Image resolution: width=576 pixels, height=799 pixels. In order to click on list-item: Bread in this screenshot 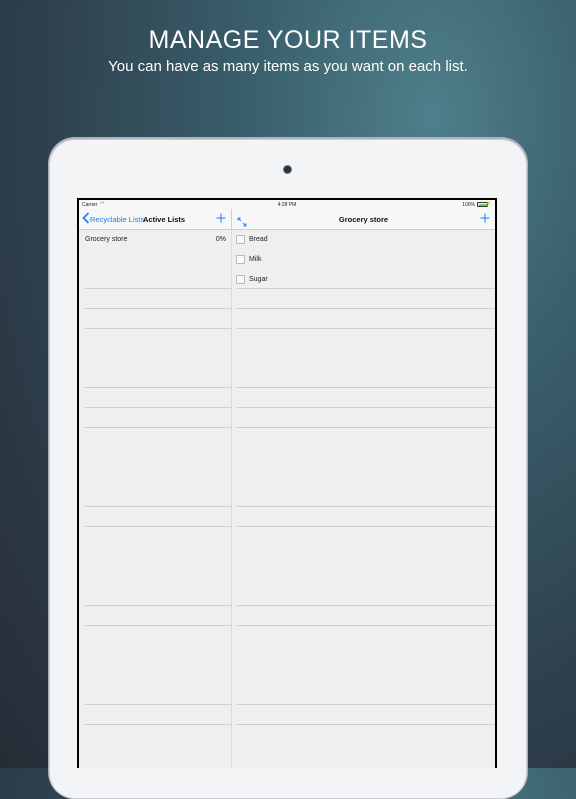, I will do `click(363, 239)`.